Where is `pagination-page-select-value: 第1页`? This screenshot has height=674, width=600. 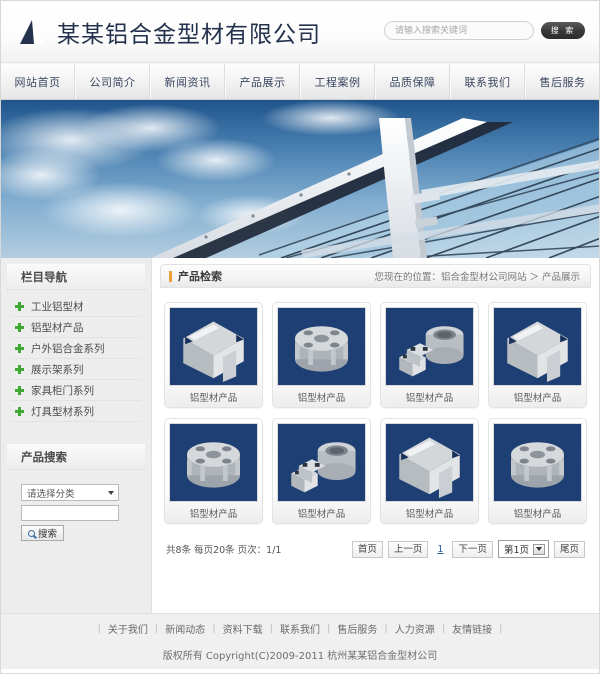 pagination-page-select-value: 第1页 is located at coordinates (516, 550).